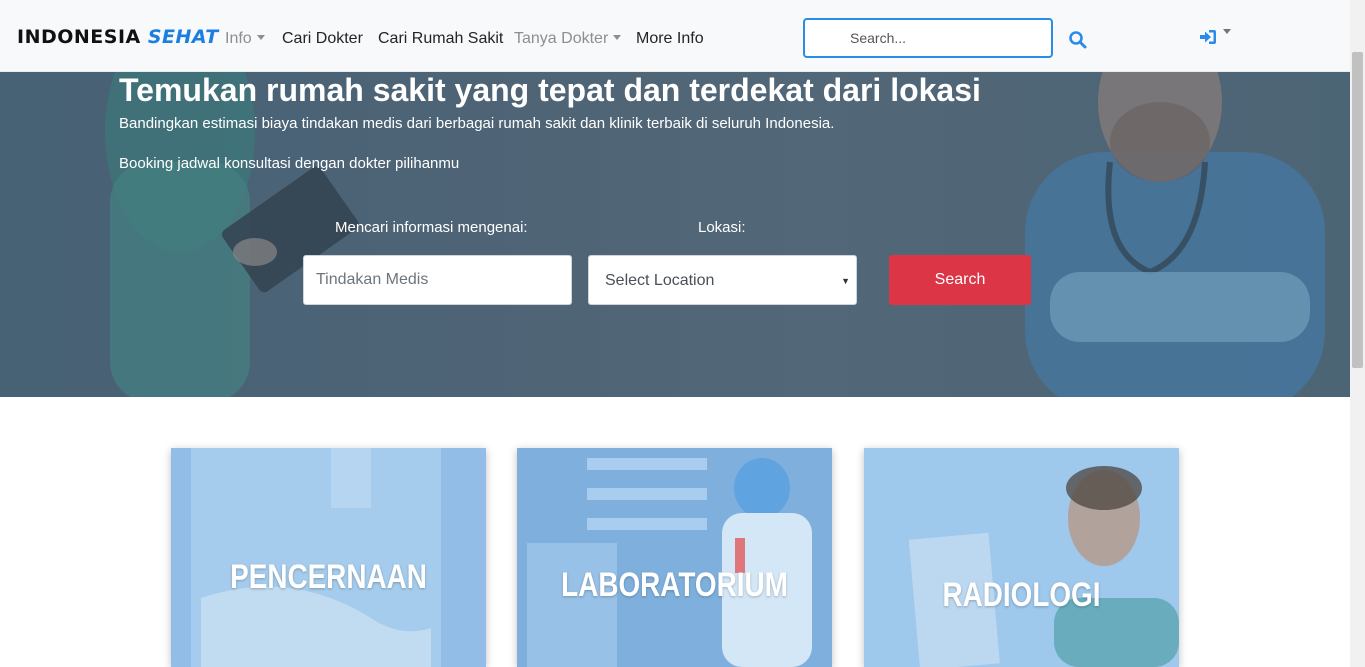  I want to click on tindakan-medis-input, so click(437, 280).